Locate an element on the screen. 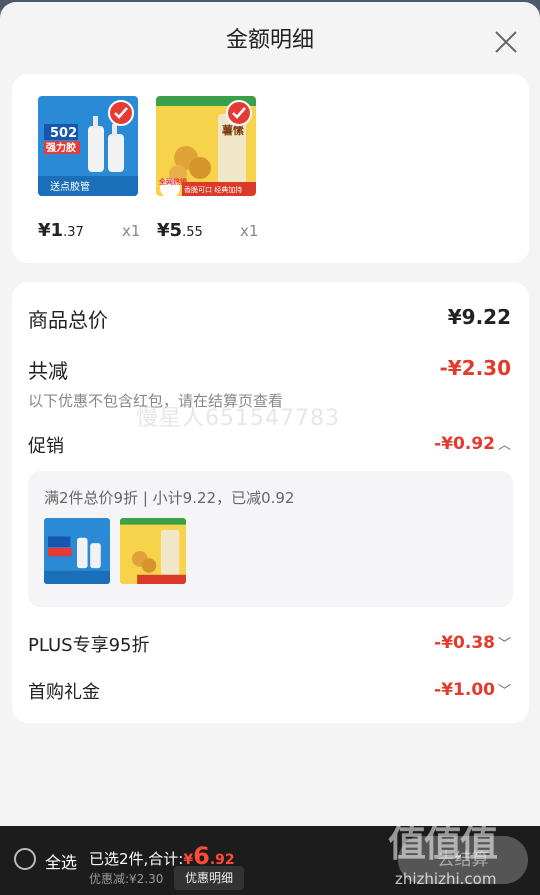  total-reduce-label: 共减 is located at coordinates (48, 371).